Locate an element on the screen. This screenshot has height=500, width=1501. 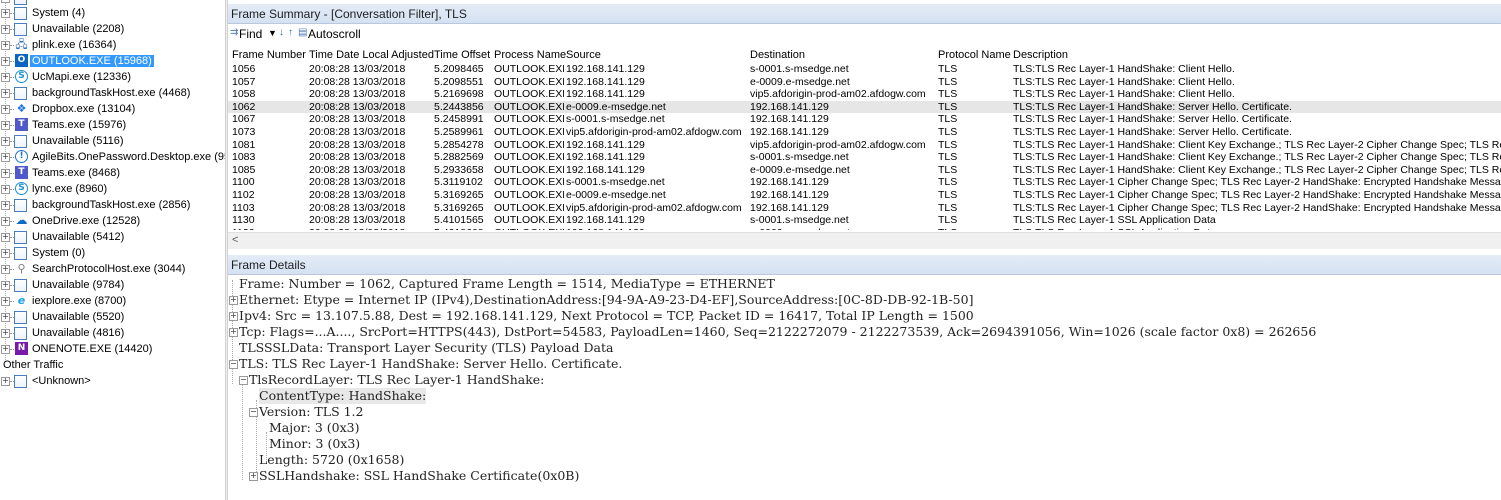
tree-item-unavailable-2208: + Unavailable (2208) is located at coordinates (112, 29).